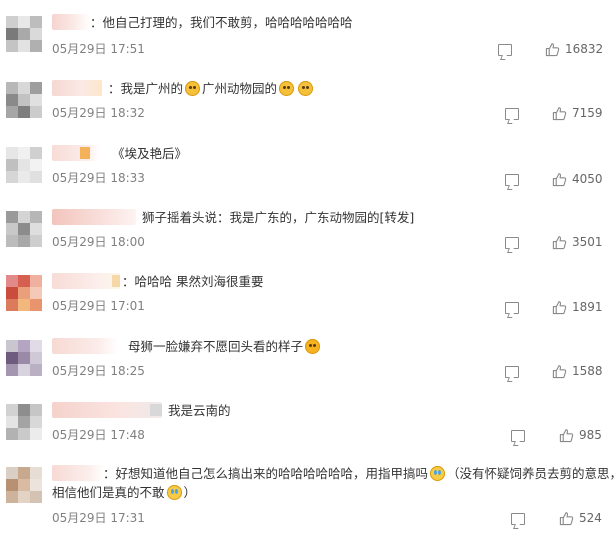  I want to click on like-button: 1891, so click(577, 307).